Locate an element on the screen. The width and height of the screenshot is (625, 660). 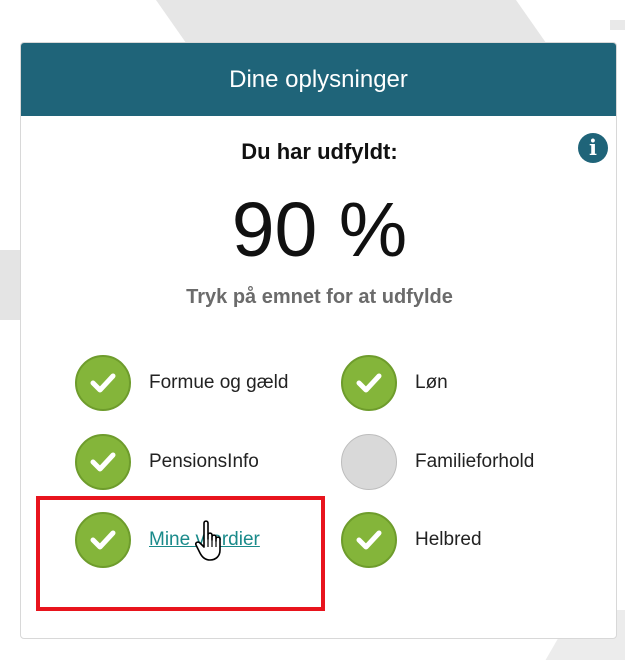
item-formue-og-gaeld: Formue og gæld is located at coordinates (181, 383).